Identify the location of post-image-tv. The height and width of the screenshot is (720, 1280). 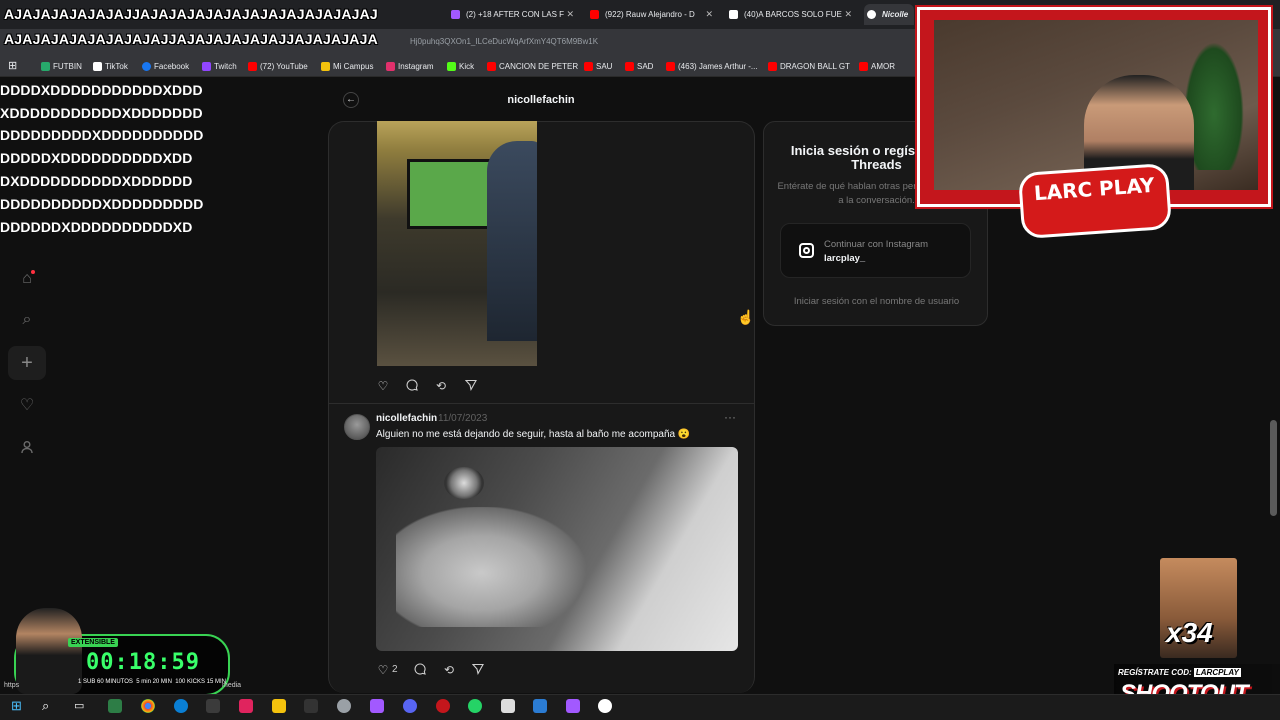
(457, 243).